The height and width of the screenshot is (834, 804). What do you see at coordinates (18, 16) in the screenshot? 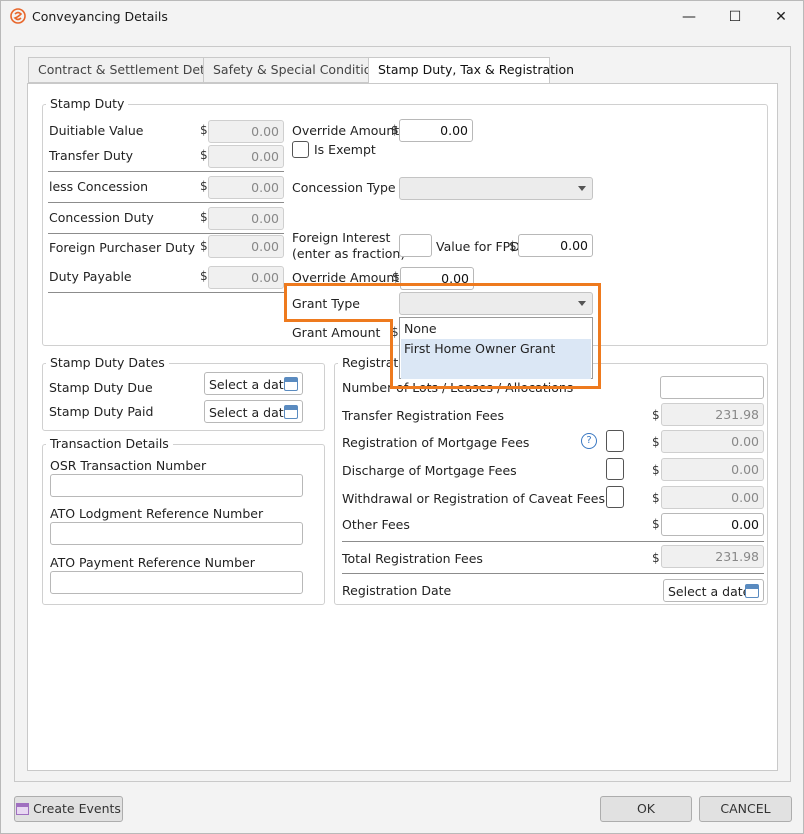
I see `app-logo-icon` at bounding box center [18, 16].